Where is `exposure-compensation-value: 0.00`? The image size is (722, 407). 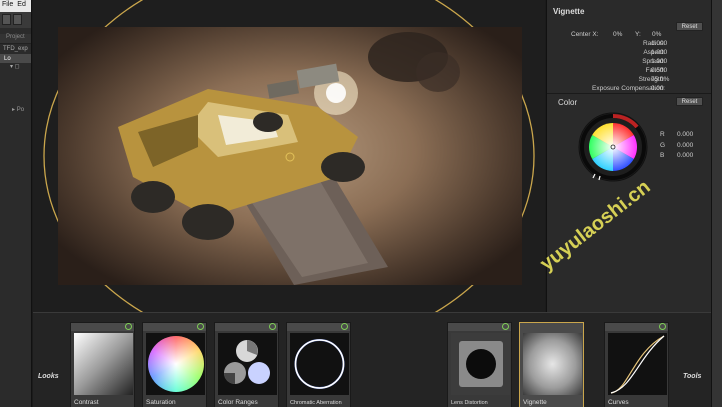 exposure-compensation-value: 0.00 is located at coordinates (657, 88).